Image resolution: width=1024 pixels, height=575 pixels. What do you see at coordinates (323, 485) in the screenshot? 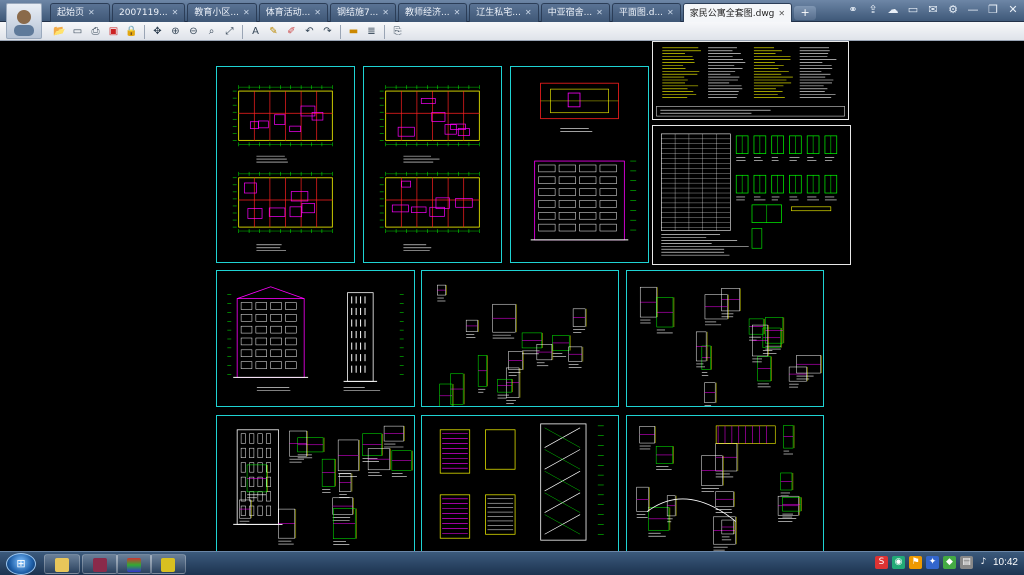
I see `section-drawing` at bounding box center [323, 485].